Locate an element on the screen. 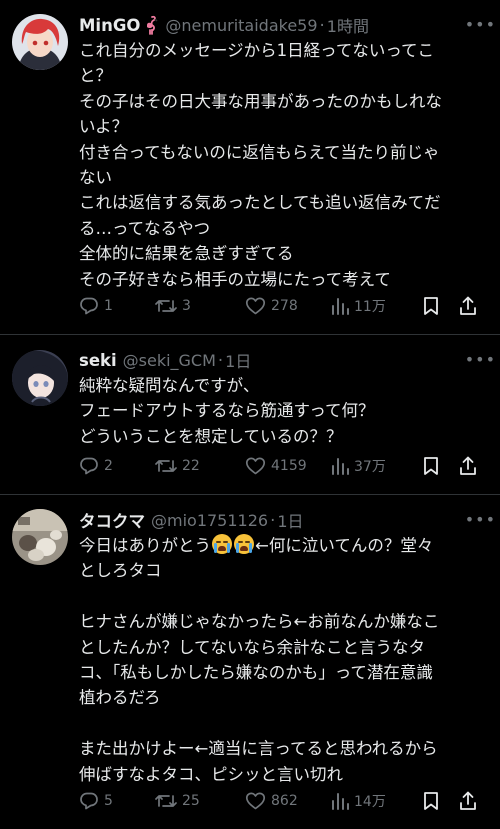  text-line: どういうことを想定しているの？？ is located at coordinates (211, 436).